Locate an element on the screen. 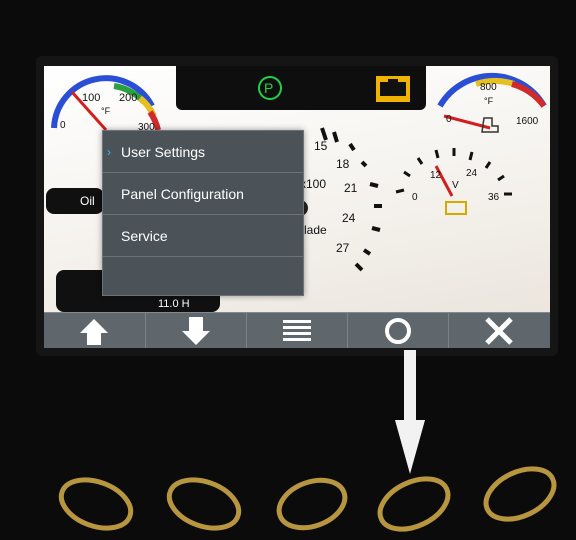 This screenshot has height=540, width=576. parking-brake-letter: P is located at coordinates (268, 88).